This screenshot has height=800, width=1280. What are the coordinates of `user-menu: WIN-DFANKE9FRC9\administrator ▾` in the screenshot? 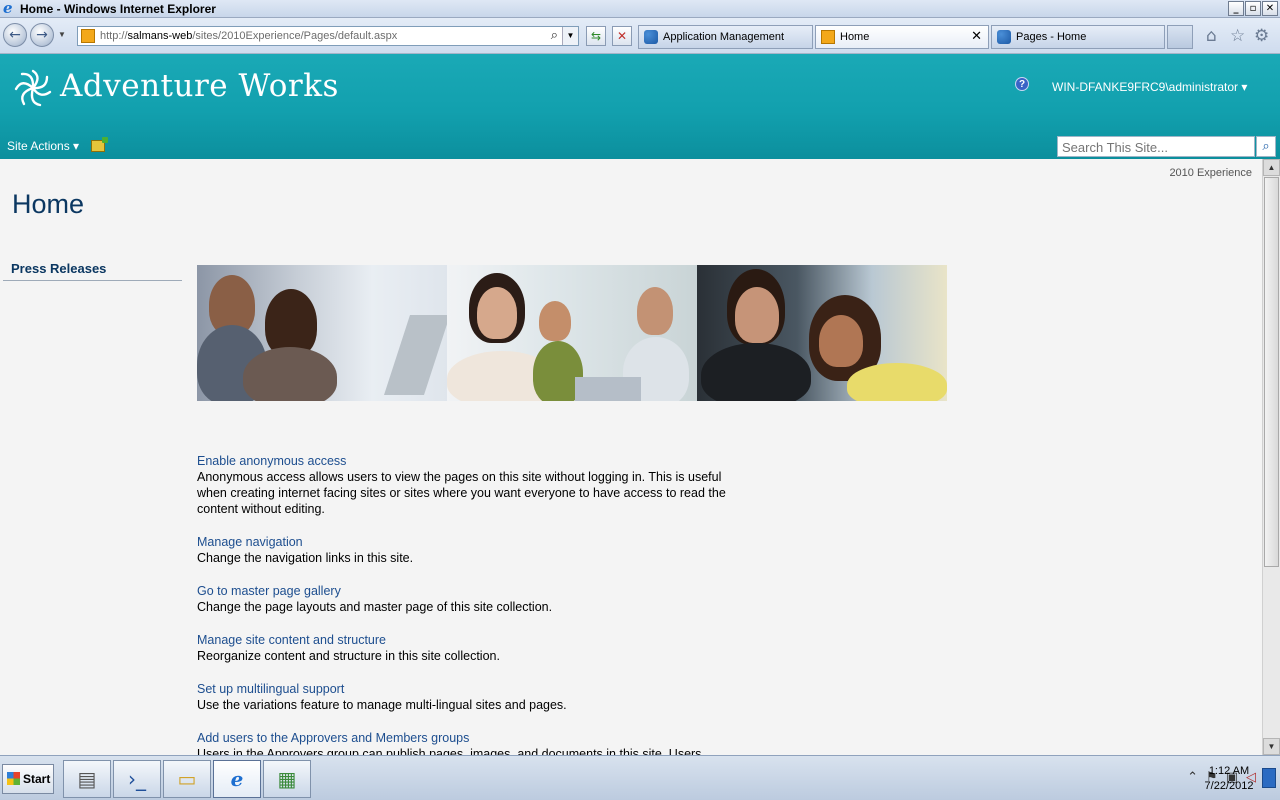 It's located at (1149, 87).